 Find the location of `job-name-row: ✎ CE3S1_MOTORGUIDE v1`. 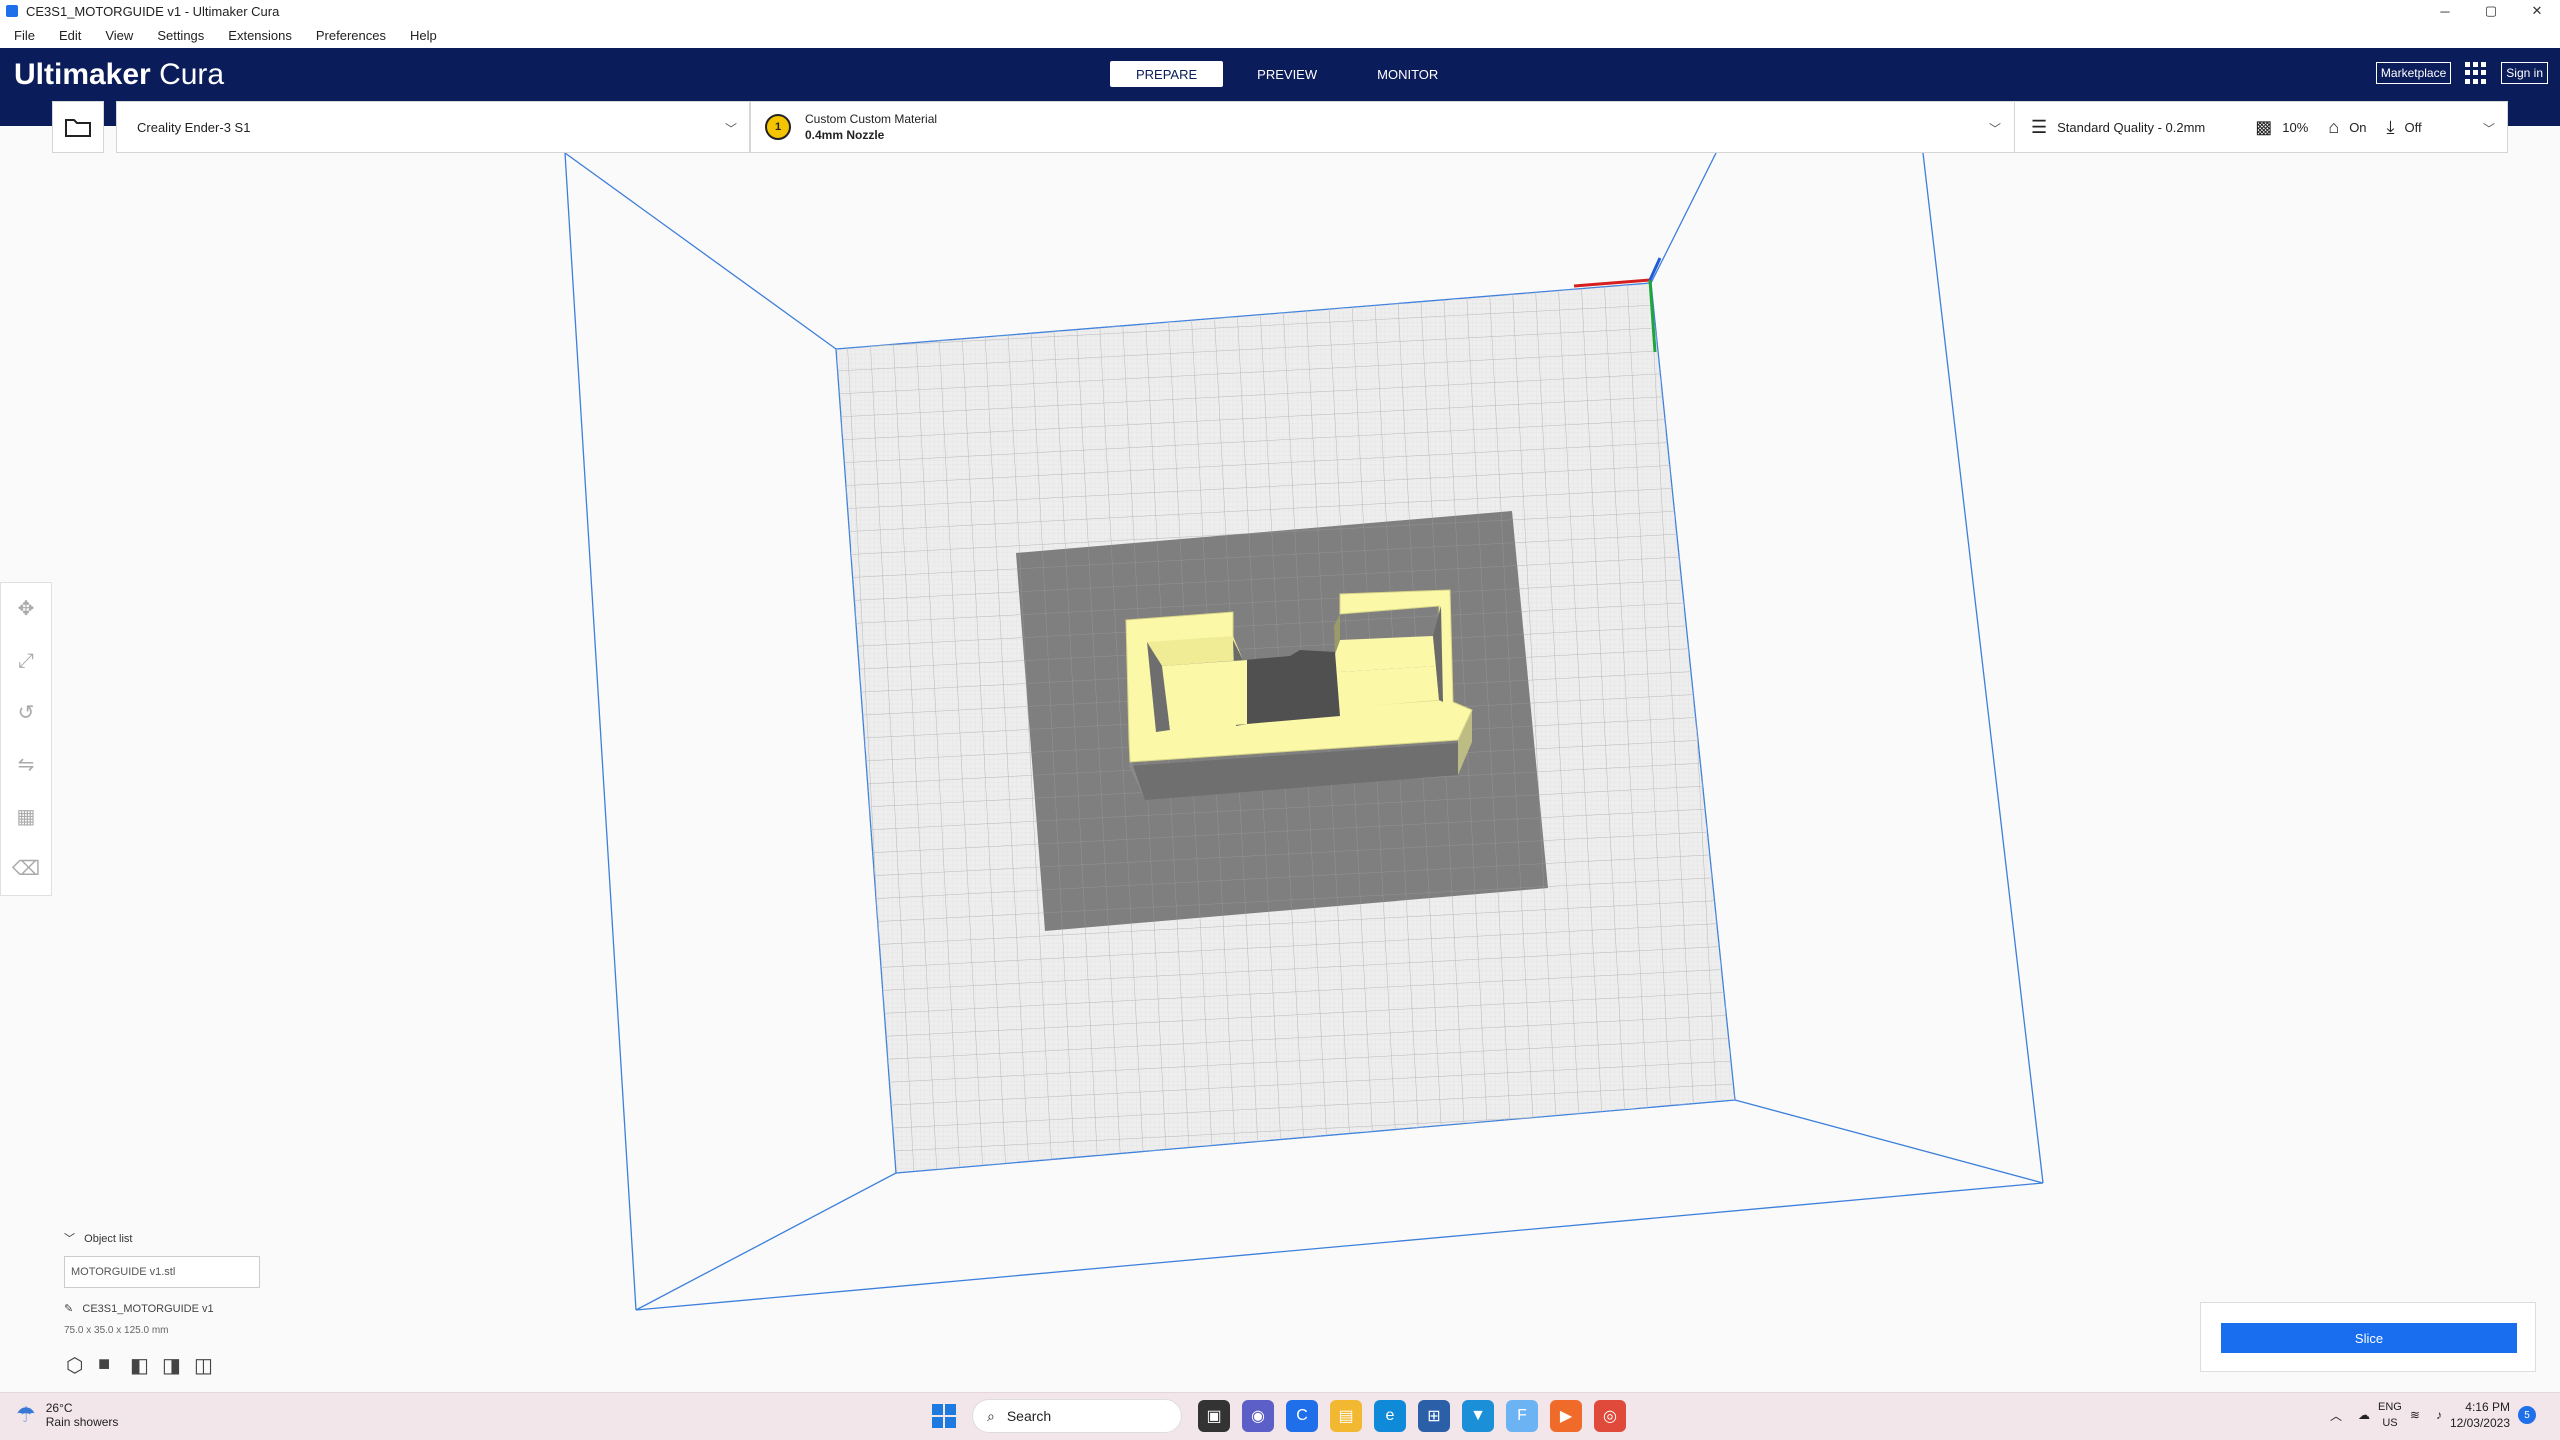

job-name-row: ✎ CE3S1_MOTORGUIDE v1 is located at coordinates (162, 1308).